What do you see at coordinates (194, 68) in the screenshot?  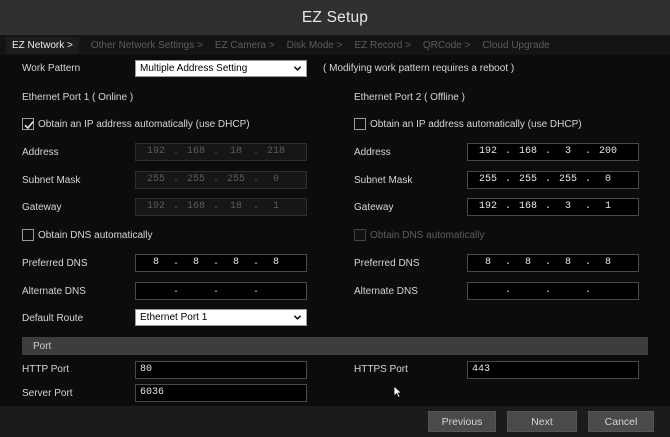 I see `work-pattern-value: Multiple Address Setting` at bounding box center [194, 68].